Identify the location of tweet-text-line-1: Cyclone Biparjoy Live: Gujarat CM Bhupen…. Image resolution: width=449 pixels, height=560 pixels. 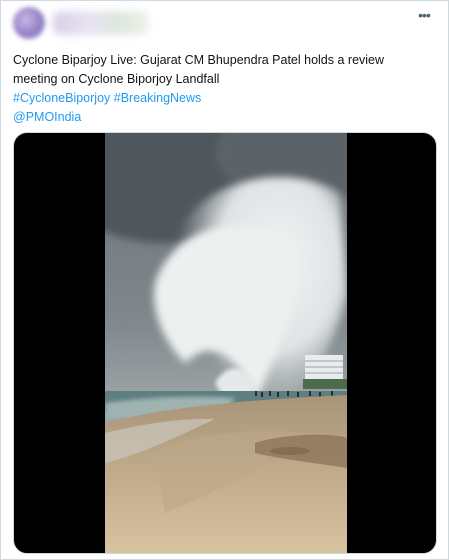
(199, 60).